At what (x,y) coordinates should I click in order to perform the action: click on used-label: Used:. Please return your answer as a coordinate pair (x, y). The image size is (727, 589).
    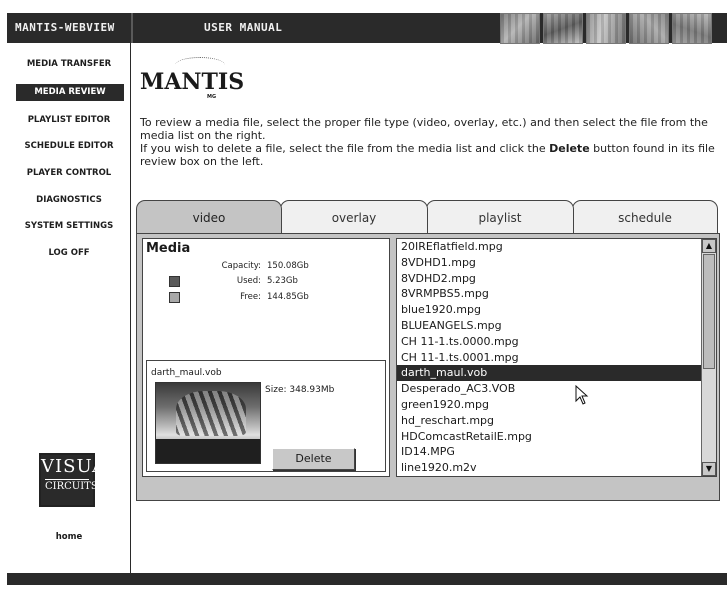
    Looking at the image, I should click on (248, 281).